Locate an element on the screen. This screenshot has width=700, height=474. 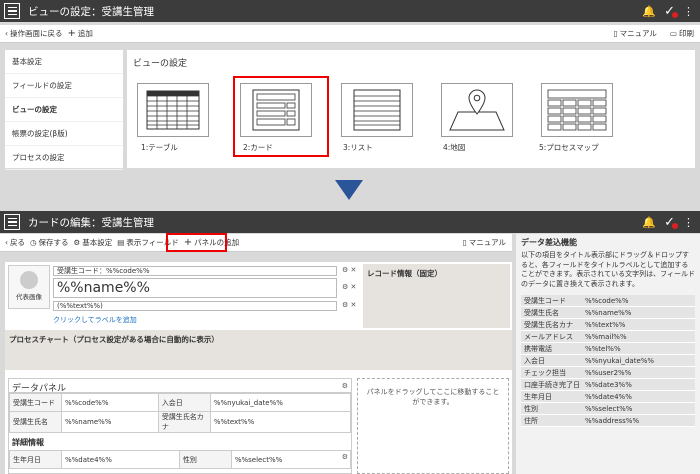
avatar: 代表画像 is located at coordinates (29, 287).